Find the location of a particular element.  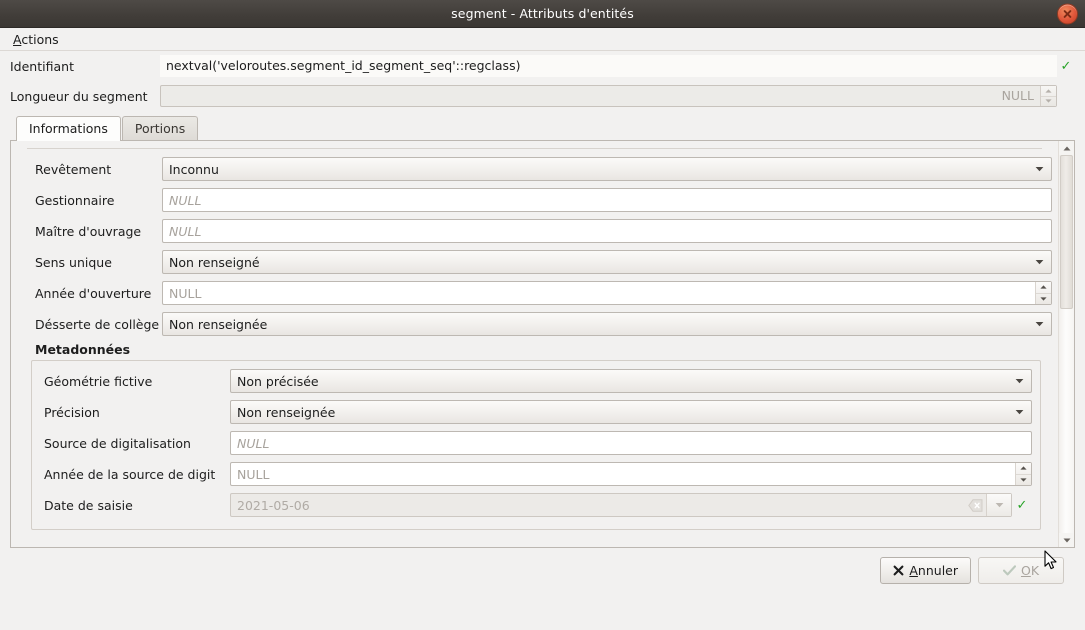

geometrie-fictive-combobox: Non précisée is located at coordinates (631, 381).